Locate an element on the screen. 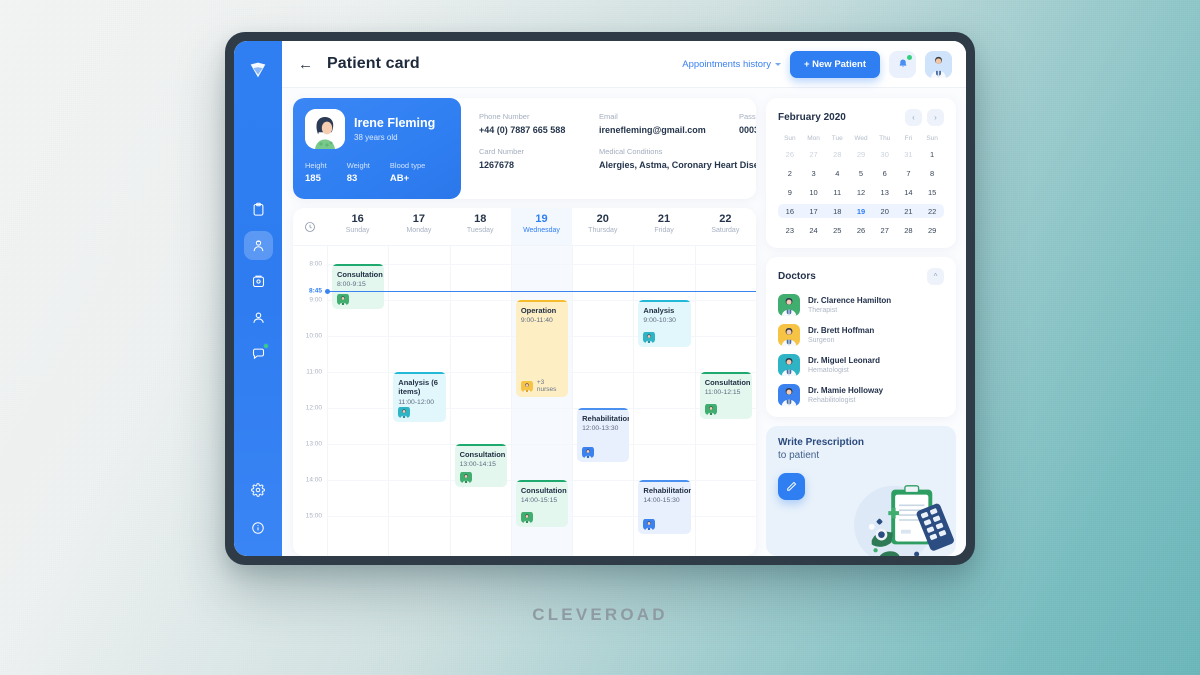  appointment-title: Rehabilitation is located at coordinates (667, 490).